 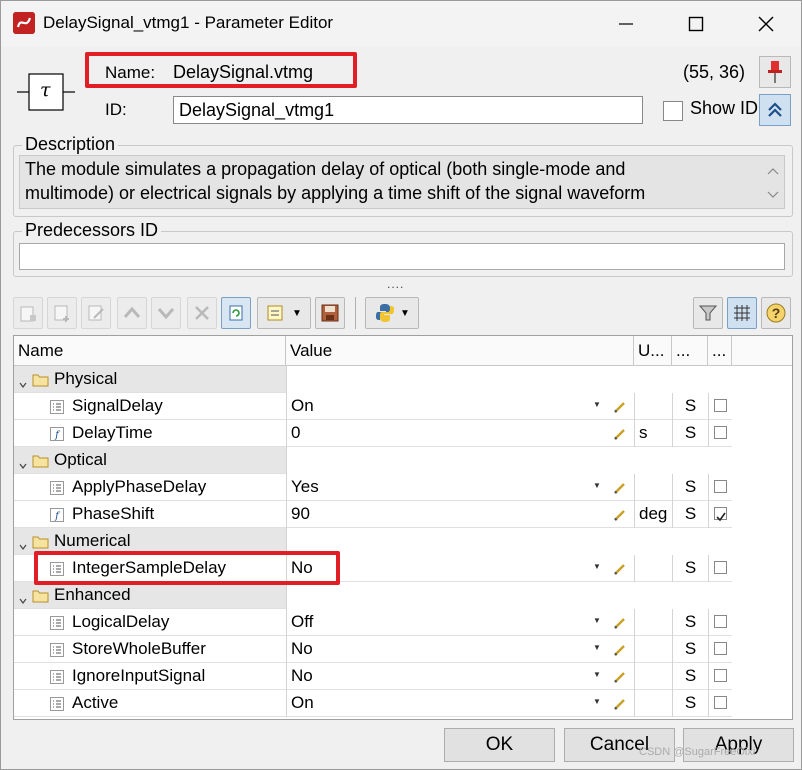 What do you see at coordinates (96, 313) in the screenshot?
I see `edit-item-button` at bounding box center [96, 313].